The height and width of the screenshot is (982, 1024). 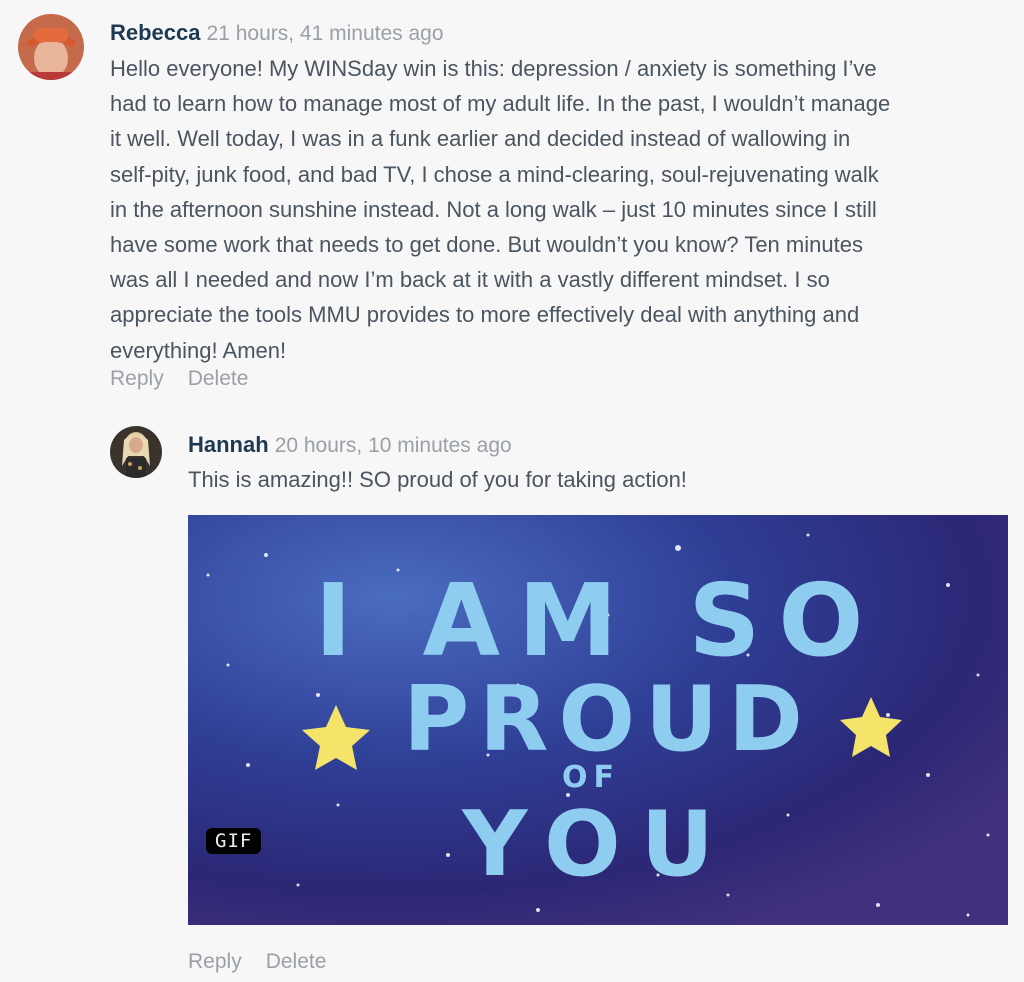 I want to click on author-name: Rebecca, so click(x=155, y=32).